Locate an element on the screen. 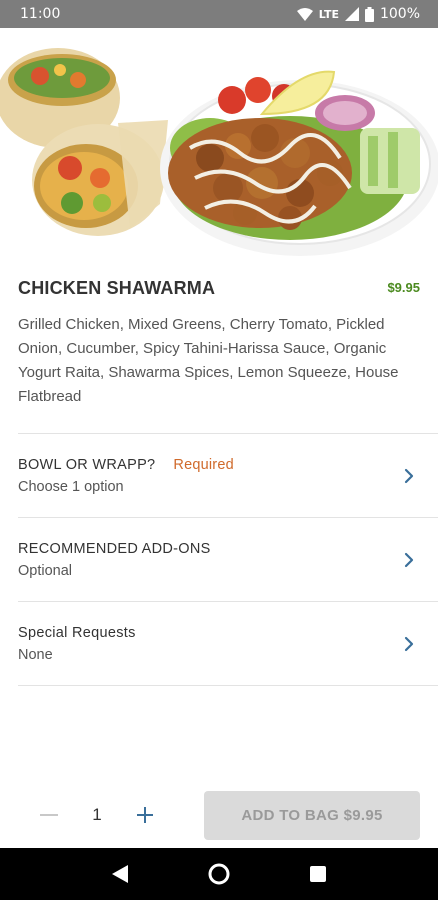  option-title: RECOMMENDED ADD-ONS is located at coordinates (114, 548).